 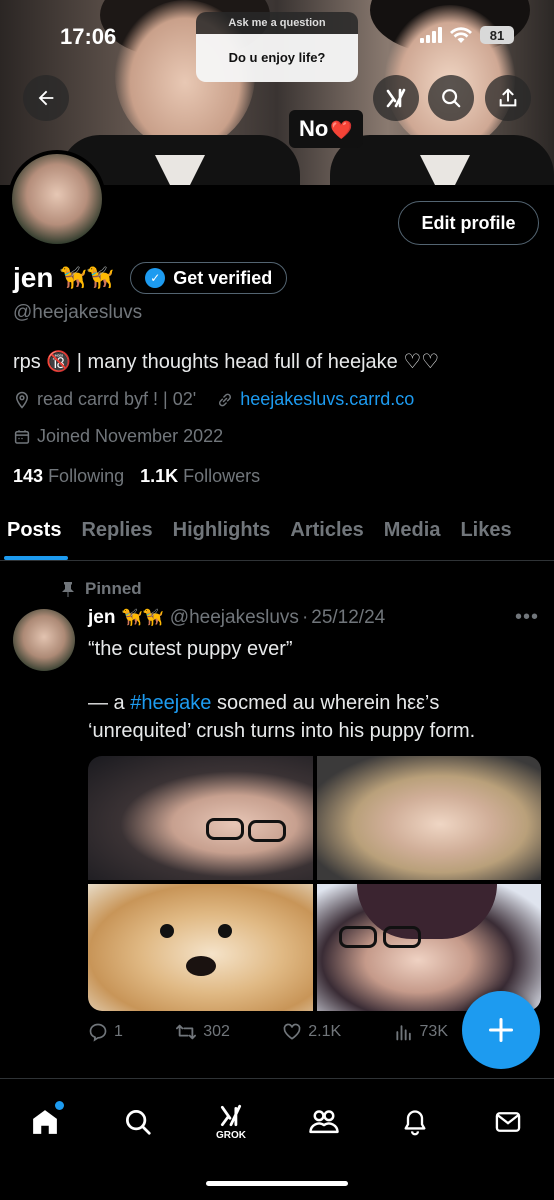 I want to click on views-button: 73K, so click(x=421, y=1032).